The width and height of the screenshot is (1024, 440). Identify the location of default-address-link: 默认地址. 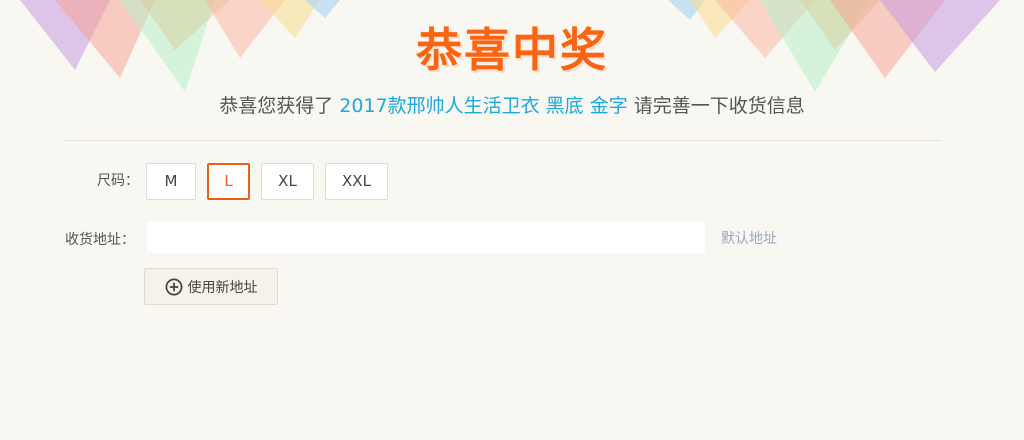
(749, 239).